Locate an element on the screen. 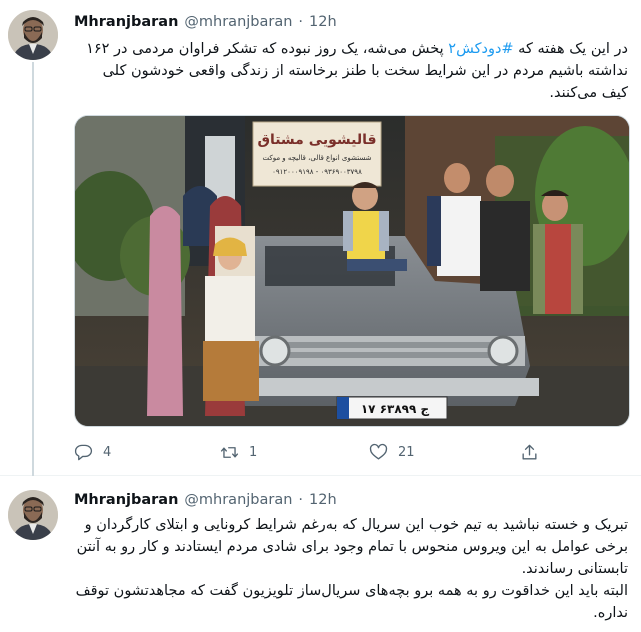 This screenshot has width=641, height=632. reply-icon is located at coordinates (83, 452).